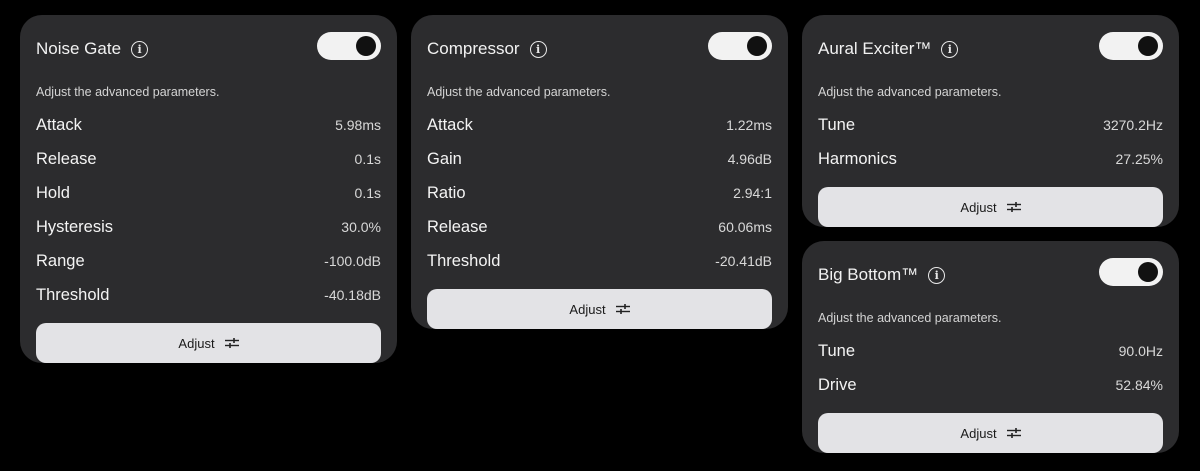  I want to click on param-row-range: Range -100.0dB, so click(208, 261).